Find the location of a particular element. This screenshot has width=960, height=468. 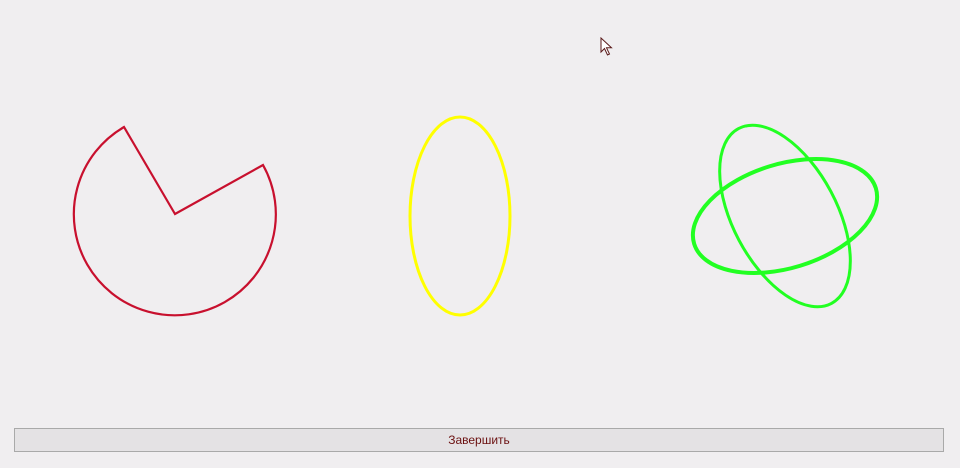

pie-sector-icon is located at coordinates (174, 221).